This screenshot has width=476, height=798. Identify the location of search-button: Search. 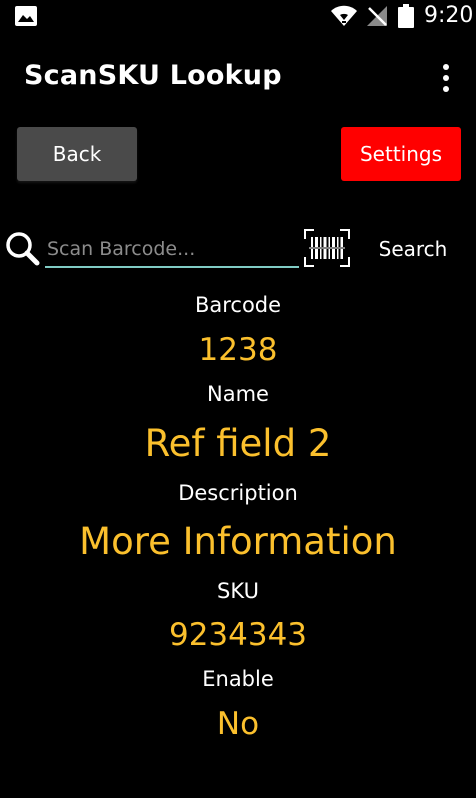
(413, 249).